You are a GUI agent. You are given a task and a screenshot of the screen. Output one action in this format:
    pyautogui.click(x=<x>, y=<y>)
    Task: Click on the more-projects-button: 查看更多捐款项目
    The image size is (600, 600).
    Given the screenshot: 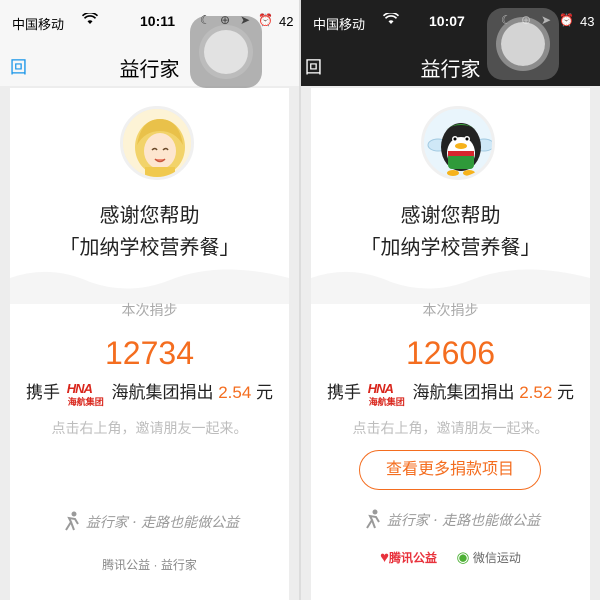 What is the action you would take?
    pyautogui.click(x=450, y=470)
    